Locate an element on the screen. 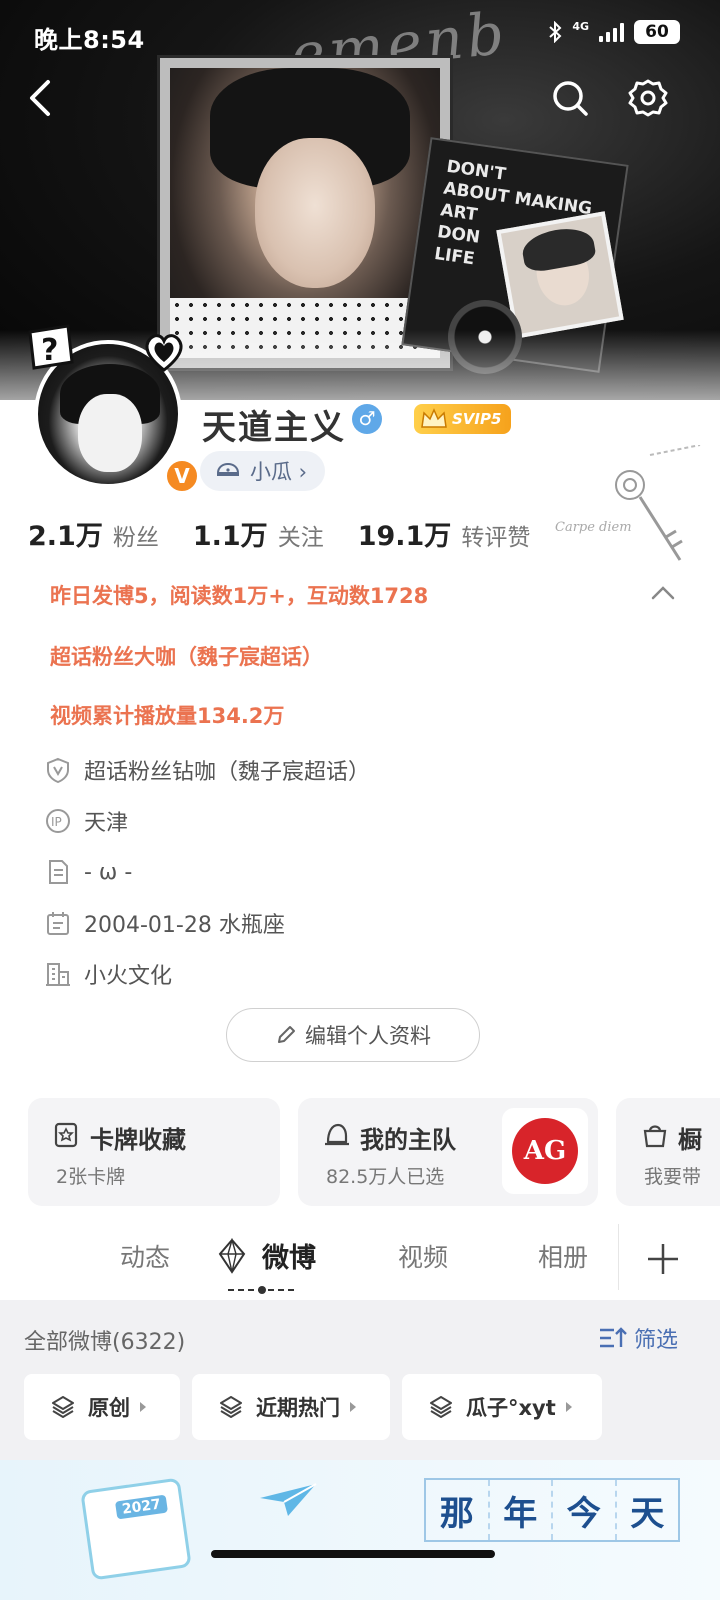 This screenshot has height=1600, width=720. chip-original: 原创 is located at coordinates (102, 1407).